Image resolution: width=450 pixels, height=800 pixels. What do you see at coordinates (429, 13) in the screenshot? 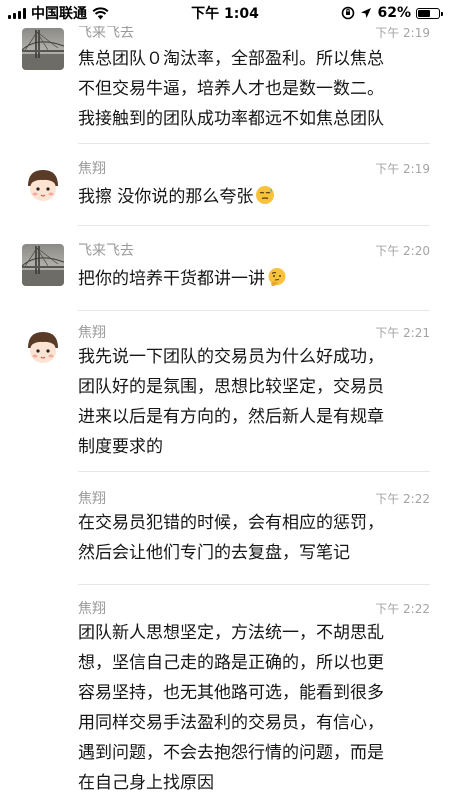
I see `battery-icon` at bounding box center [429, 13].